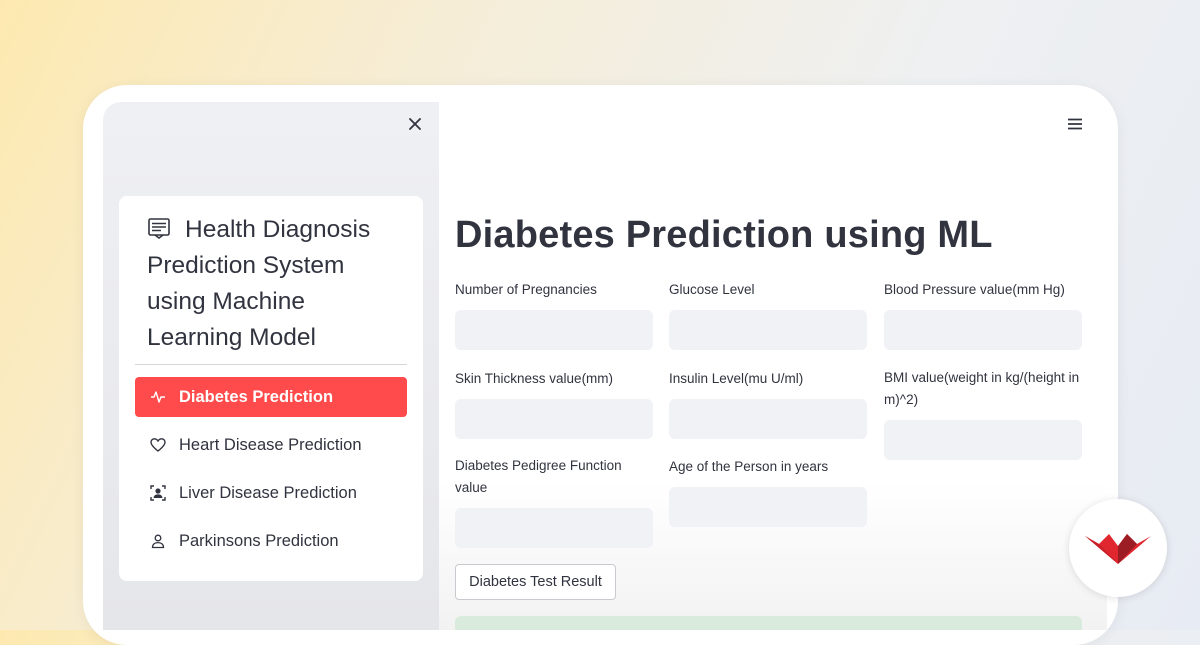 The height and width of the screenshot is (645, 1200). What do you see at coordinates (256, 396) in the screenshot?
I see `nav-item-label: Diabetes Prediction` at bounding box center [256, 396].